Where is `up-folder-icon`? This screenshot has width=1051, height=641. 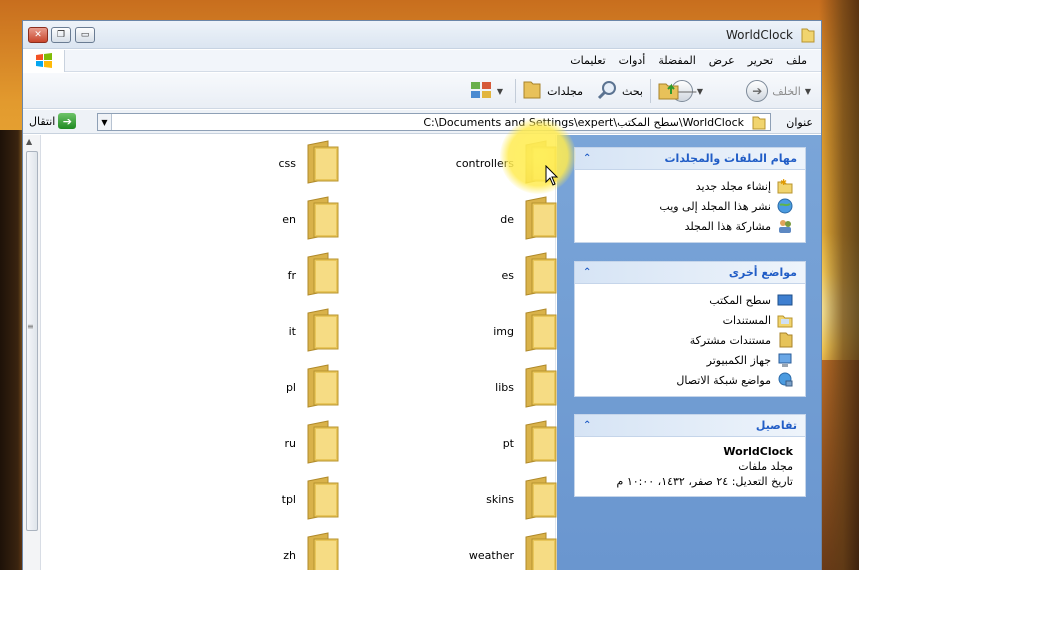
up-folder-icon is located at coordinates (669, 91).